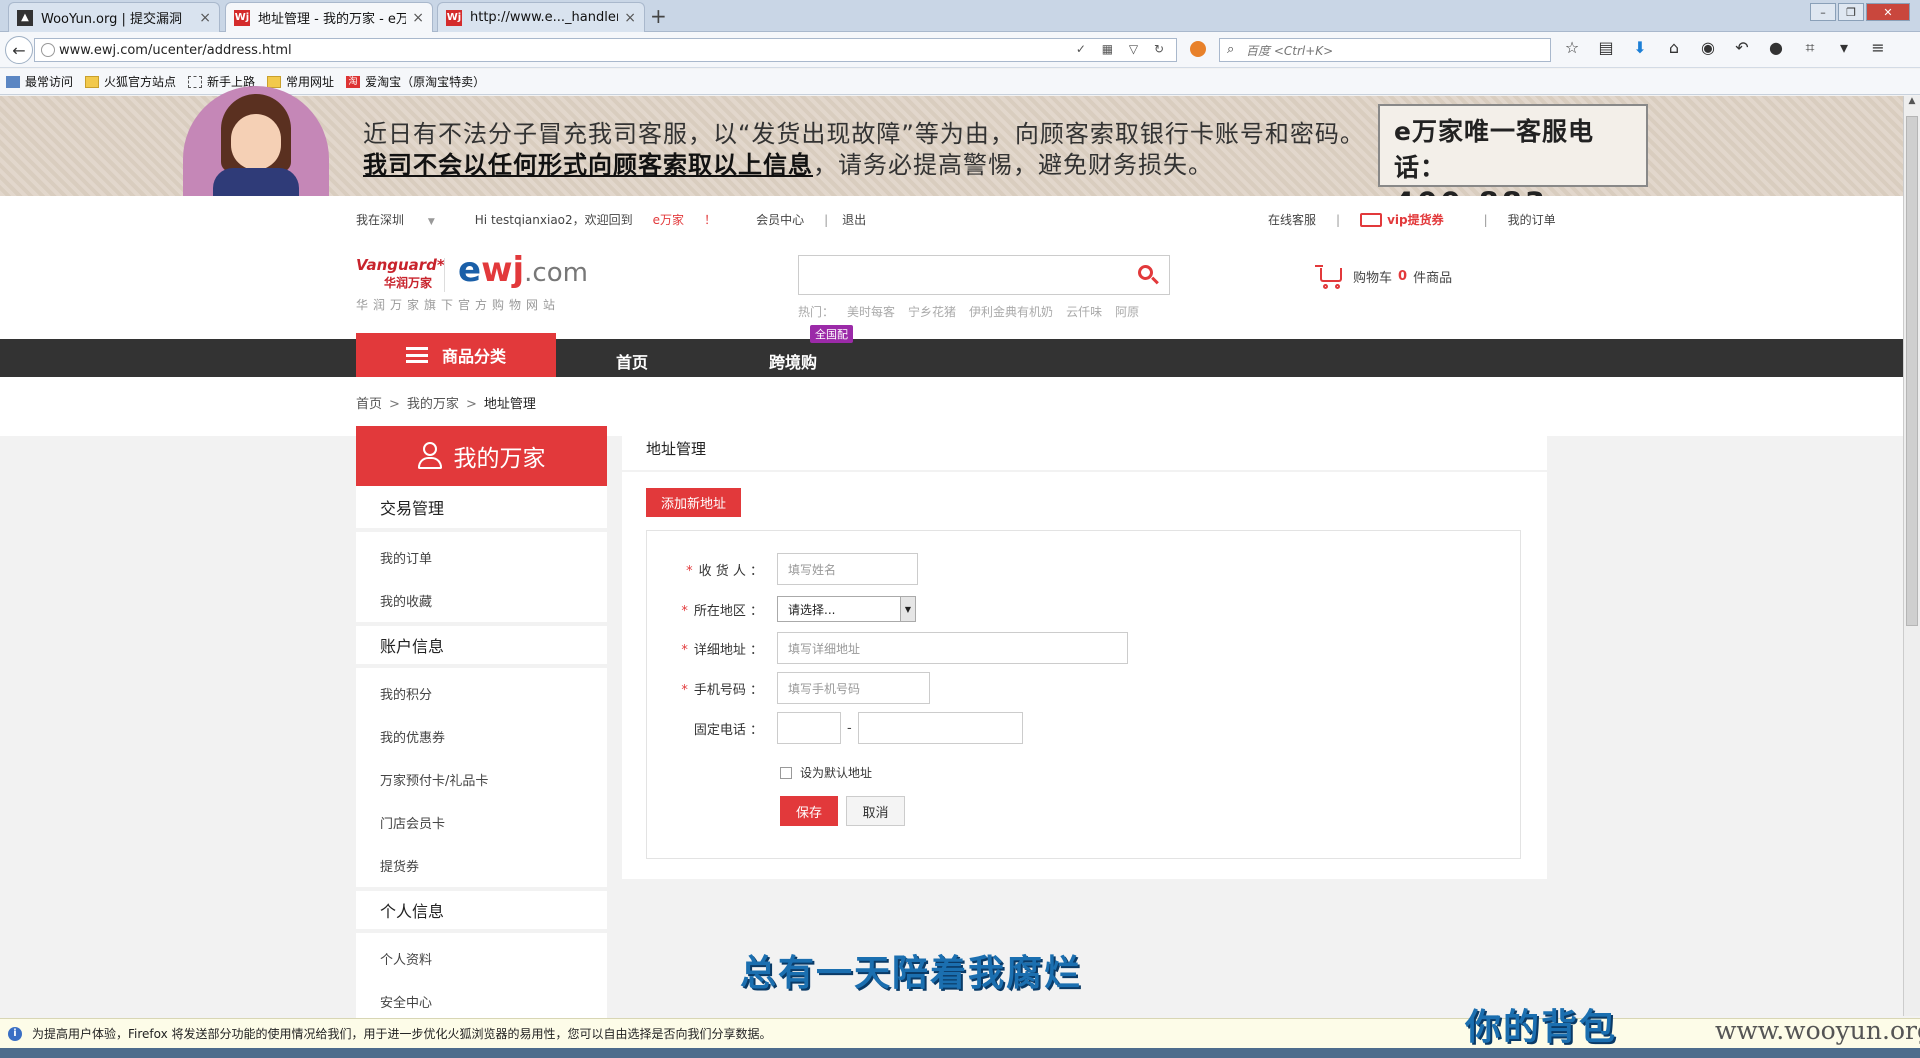  I want to click on tab-handler: Wj http://www.e..._handler.jsx ×, so click(541, 17).